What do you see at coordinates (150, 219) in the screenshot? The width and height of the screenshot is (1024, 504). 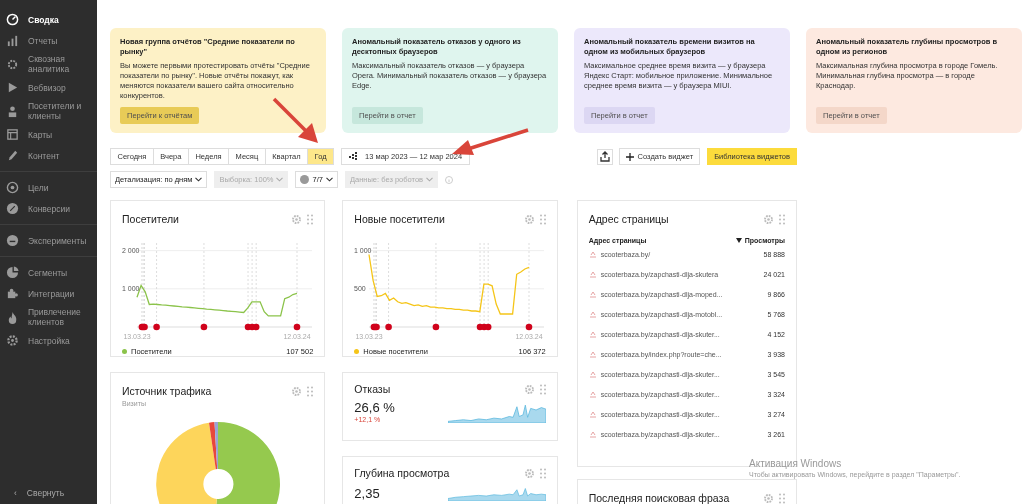 I see `widget-title: Посетители` at bounding box center [150, 219].